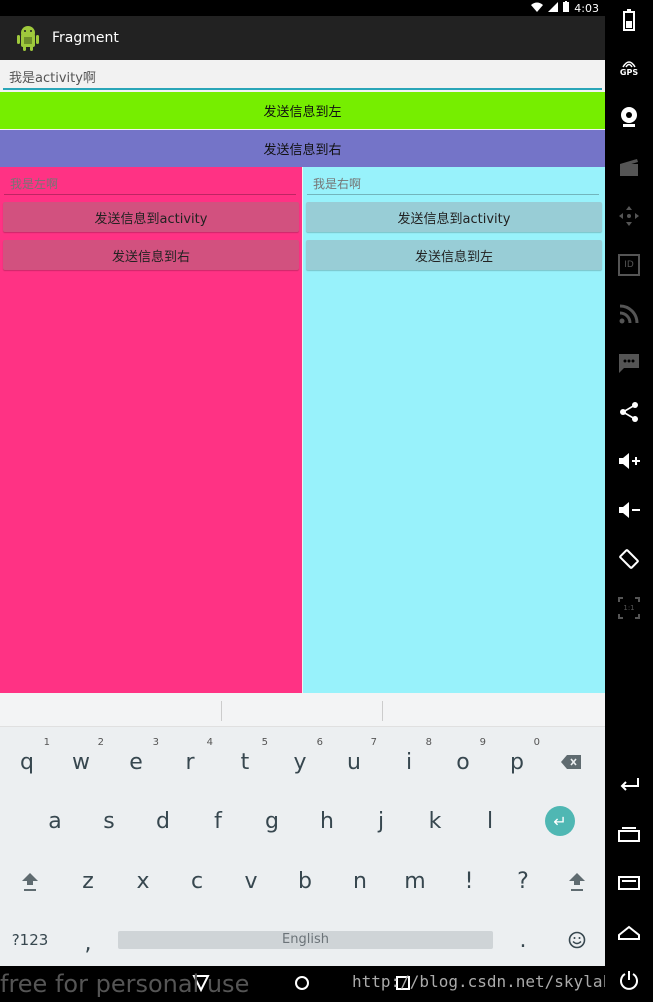 The image size is (653, 1002). I want to click on key-label: d, so click(163, 821).